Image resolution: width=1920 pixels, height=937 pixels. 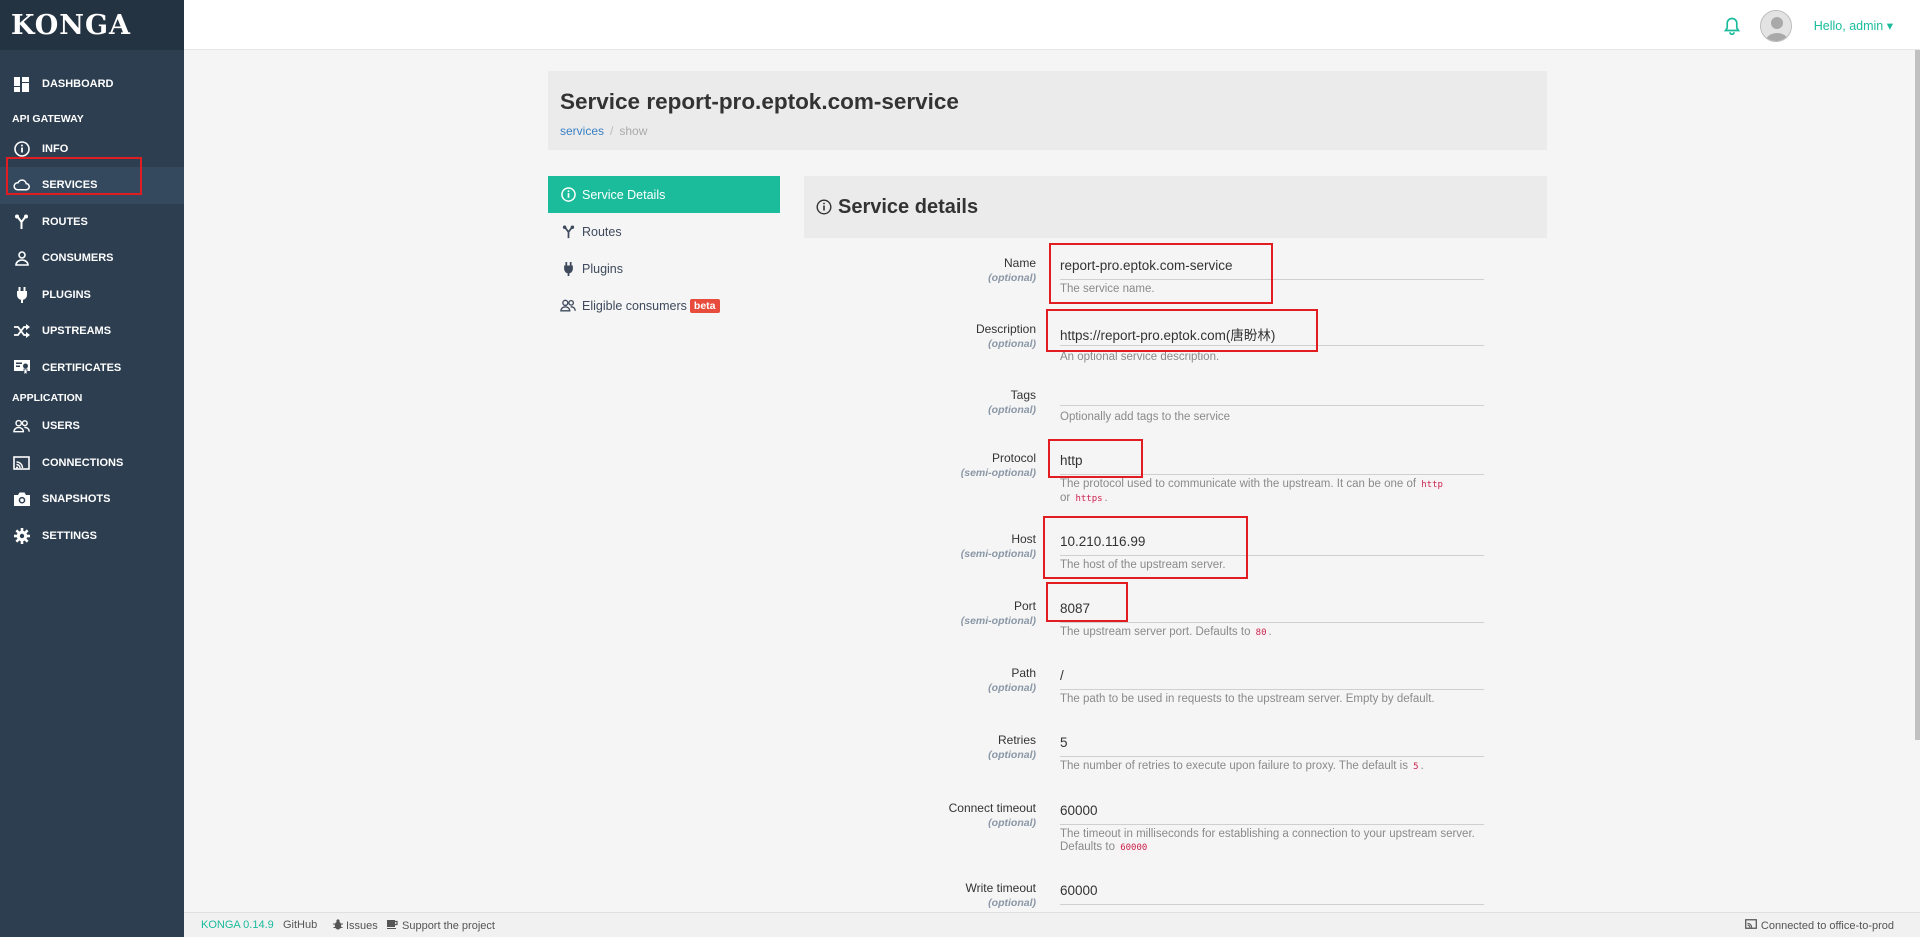 What do you see at coordinates (1023, 539) in the screenshot?
I see `field-label: Host` at bounding box center [1023, 539].